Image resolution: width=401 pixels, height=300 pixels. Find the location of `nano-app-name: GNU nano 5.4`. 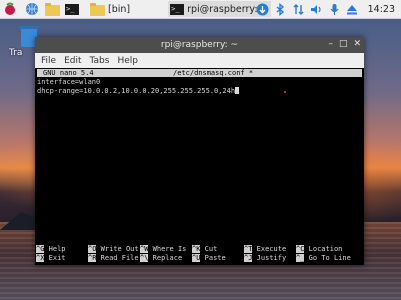

nano-app-name: GNU nano 5.4 is located at coordinates (68, 73).